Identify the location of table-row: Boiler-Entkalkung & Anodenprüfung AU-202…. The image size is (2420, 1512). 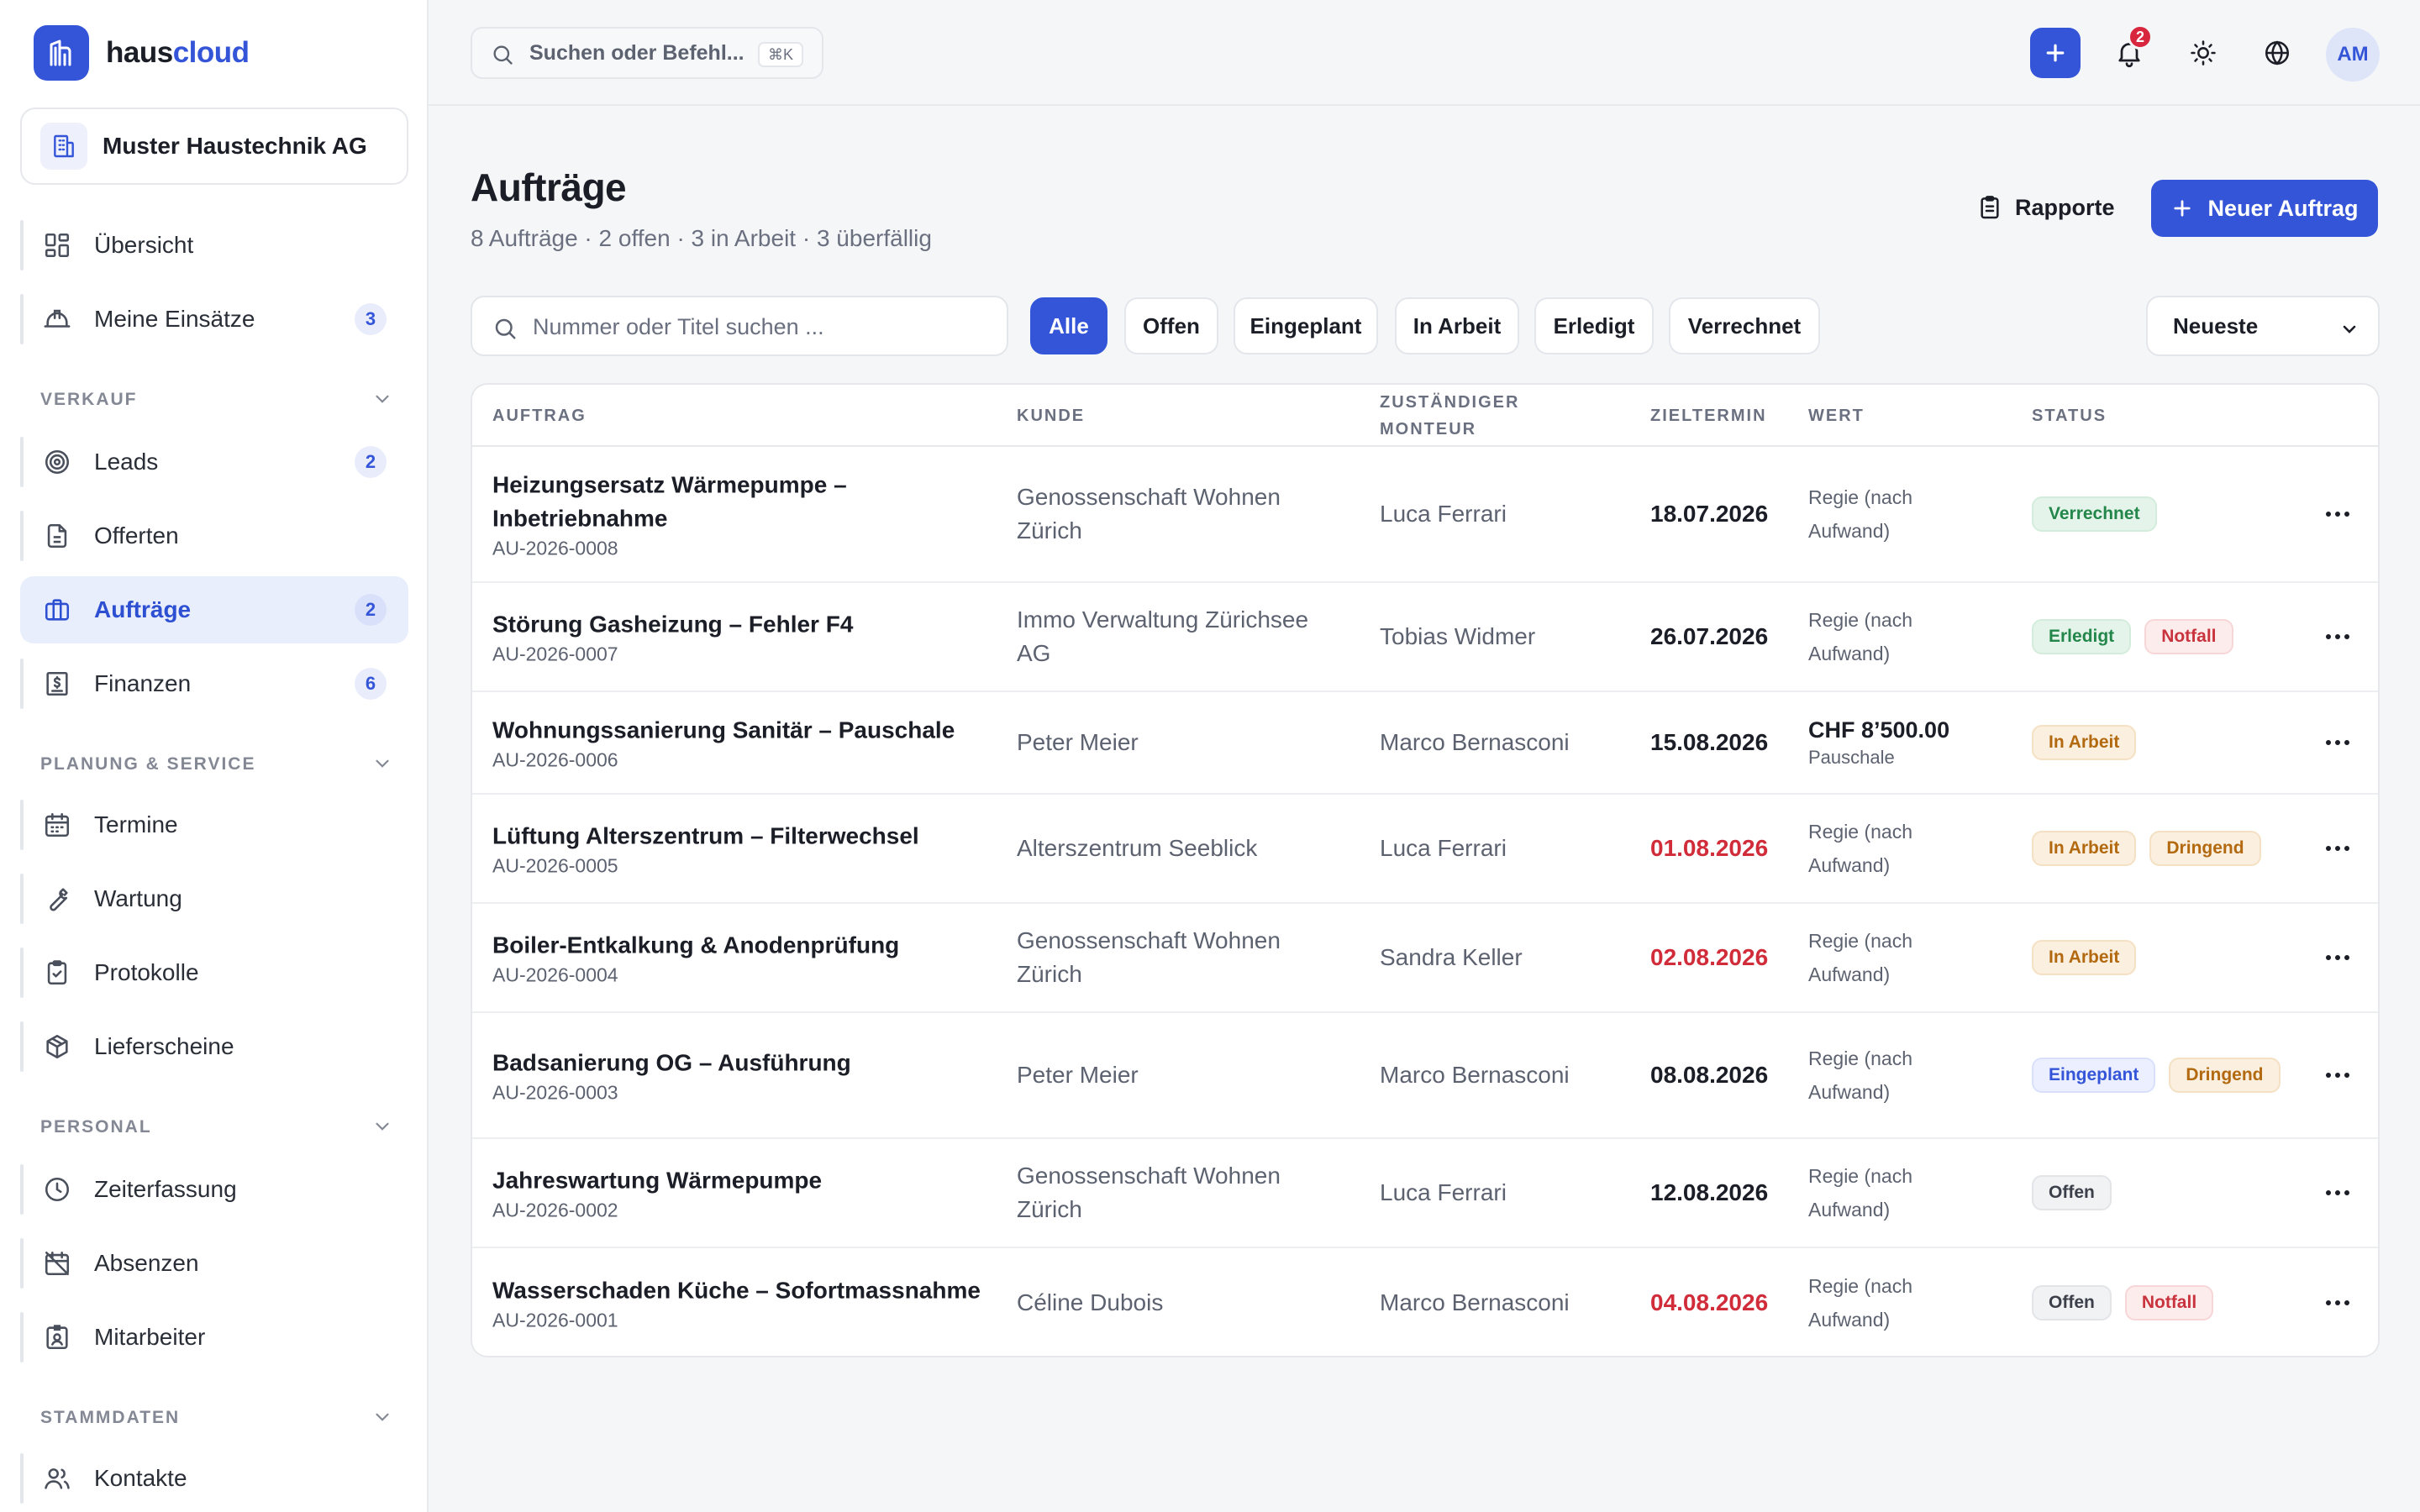
(1425, 958).